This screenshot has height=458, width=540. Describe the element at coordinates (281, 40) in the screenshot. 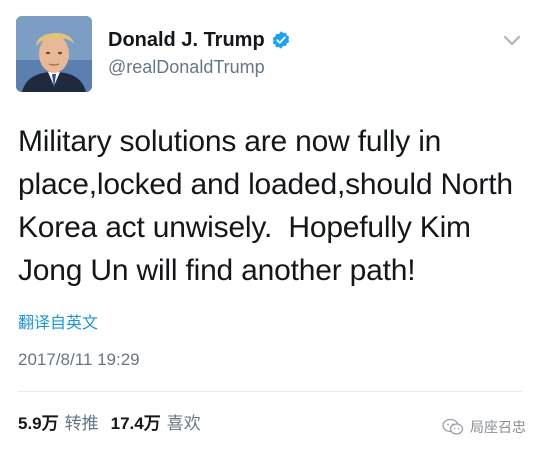

I see `verified-badge-icon` at that location.